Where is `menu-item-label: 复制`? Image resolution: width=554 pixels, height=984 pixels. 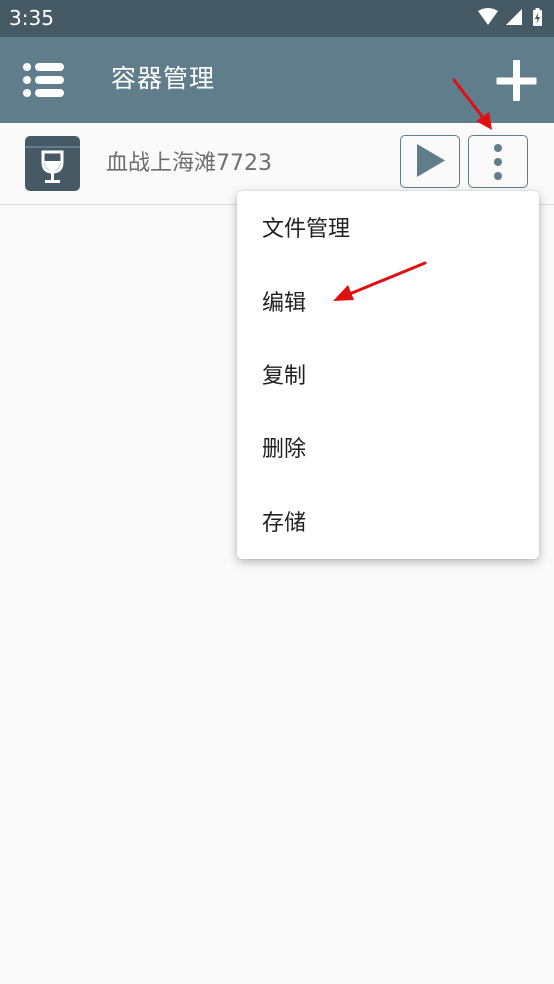
menu-item-label: 复制 is located at coordinates (284, 376).